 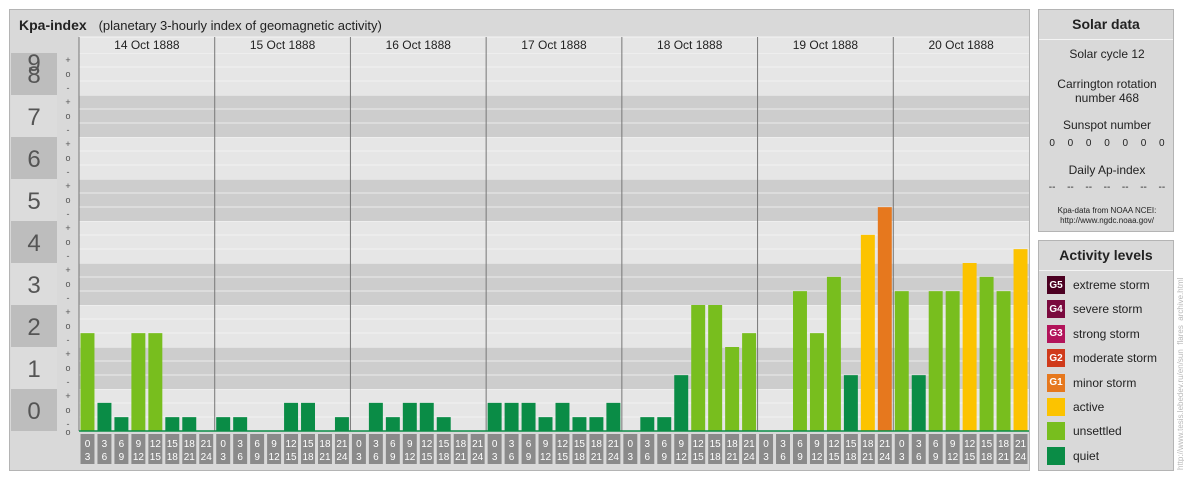 What do you see at coordinates (1056, 358) in the screenshot?
I see `legend-swatch: G2` at bounding box center [1056, 358].